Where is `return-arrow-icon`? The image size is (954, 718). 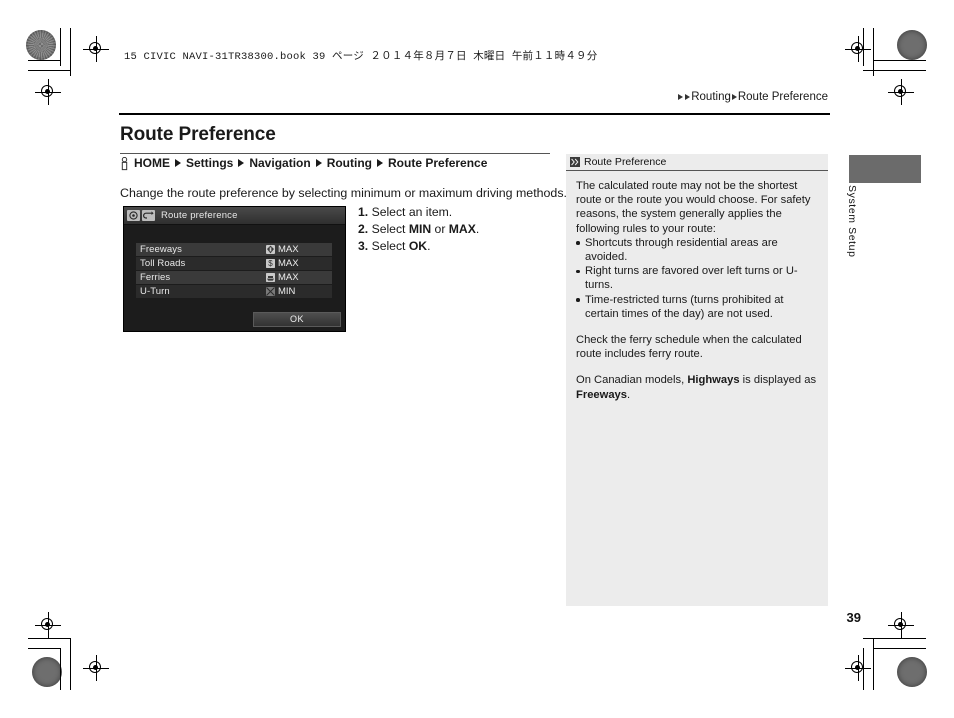 return-arrow-icon is located at coordinates (148, 215).